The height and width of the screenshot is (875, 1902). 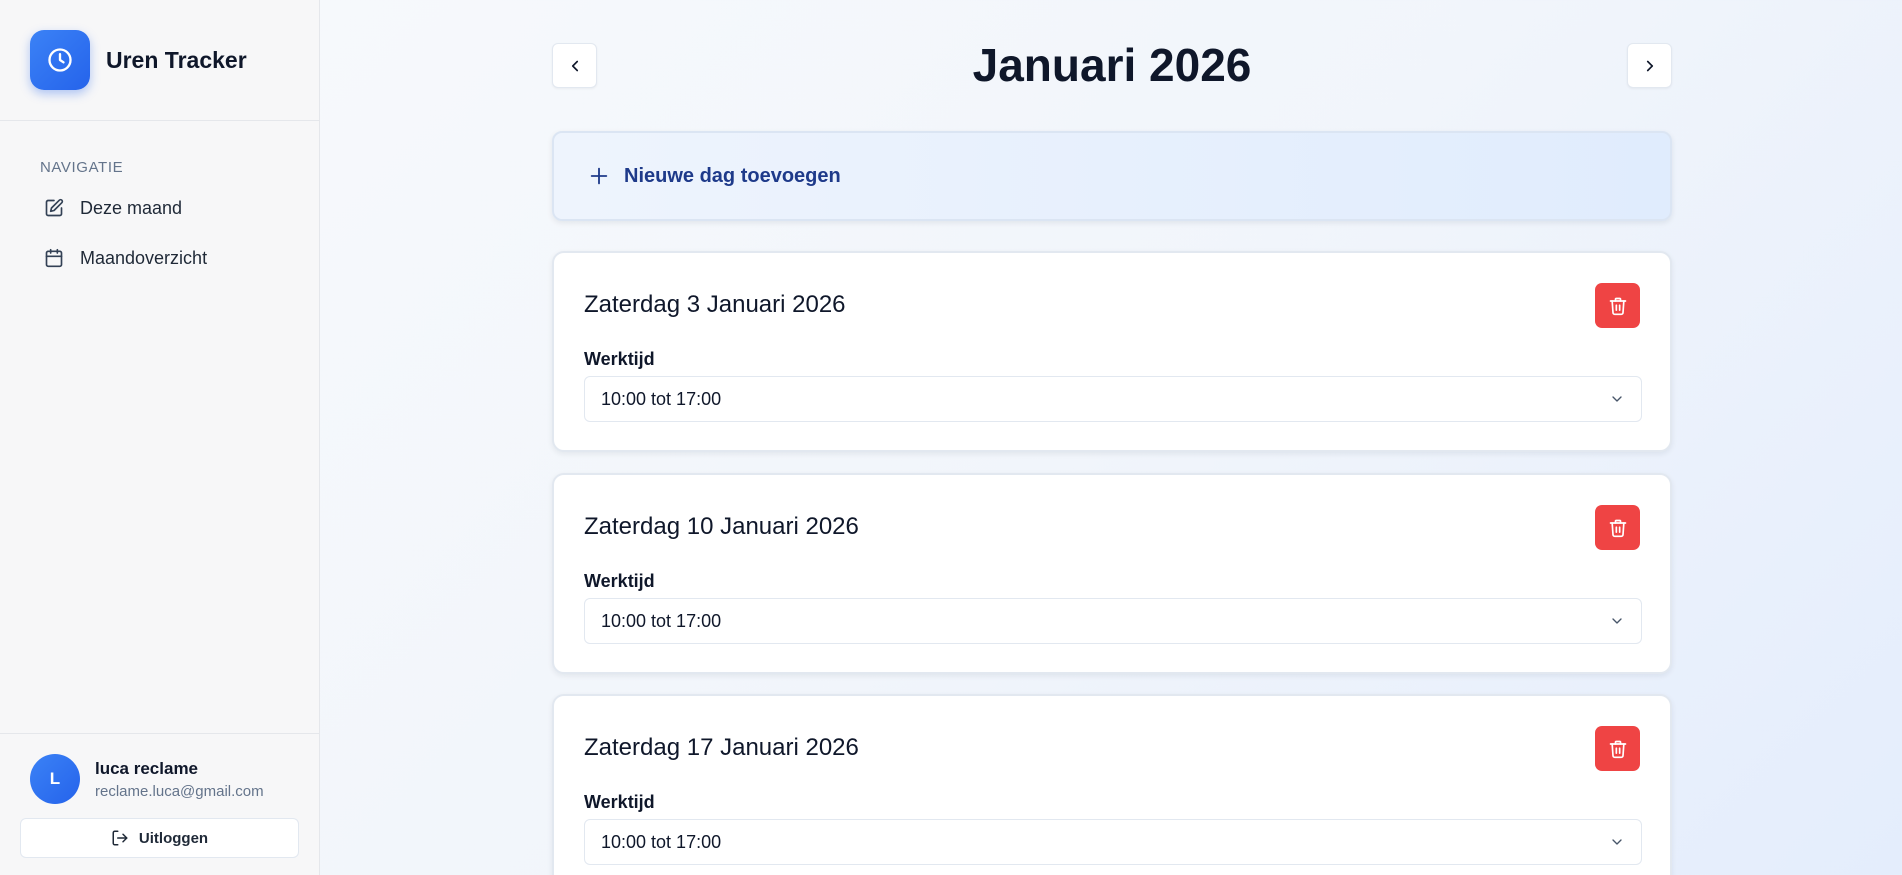 I want to click on month-title: Januari 2026, so click(x=1112, y=65).